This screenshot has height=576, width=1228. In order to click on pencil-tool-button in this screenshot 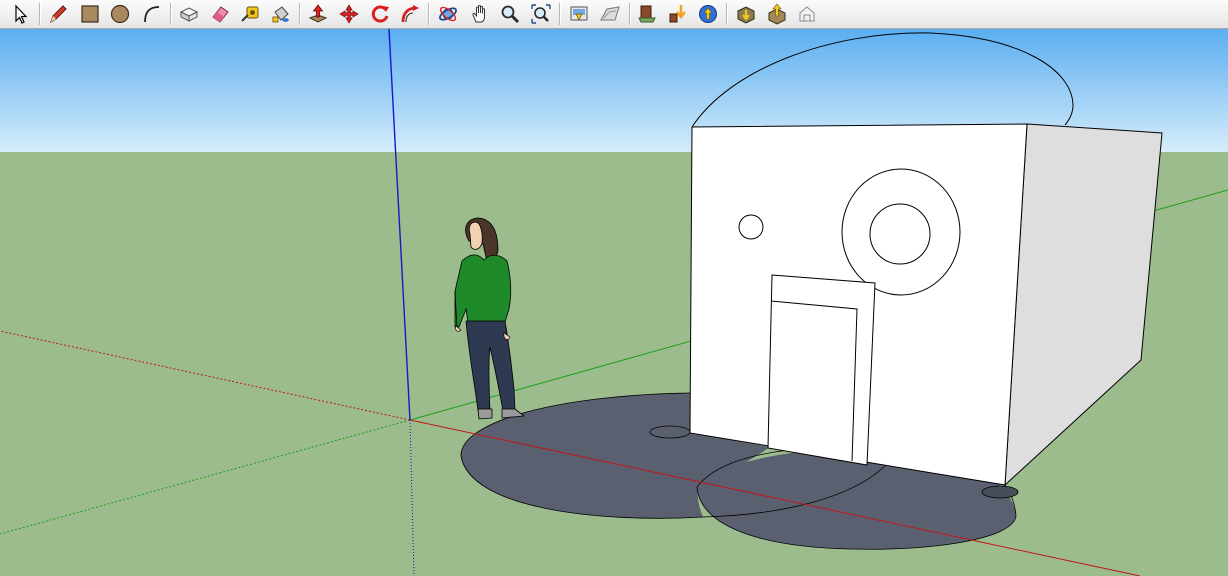, I will do `click(58, 14)`.